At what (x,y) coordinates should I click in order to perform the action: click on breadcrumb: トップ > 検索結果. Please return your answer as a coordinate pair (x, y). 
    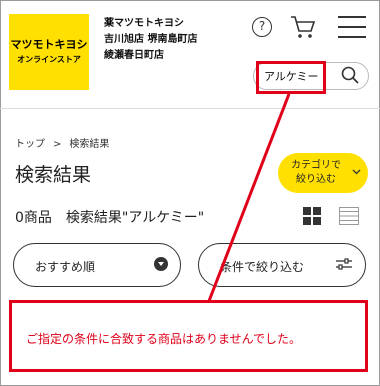
    Looking at the image, I should click on (62, 142).